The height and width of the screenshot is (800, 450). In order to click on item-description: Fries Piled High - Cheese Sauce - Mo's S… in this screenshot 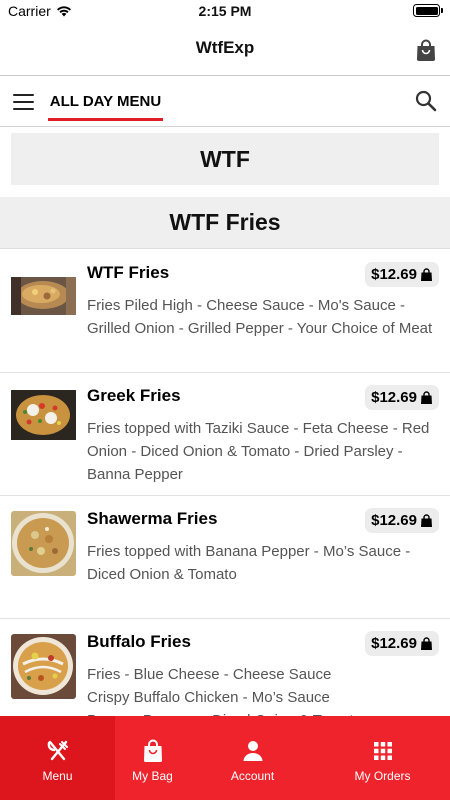, I will do `click(260, 317)`.